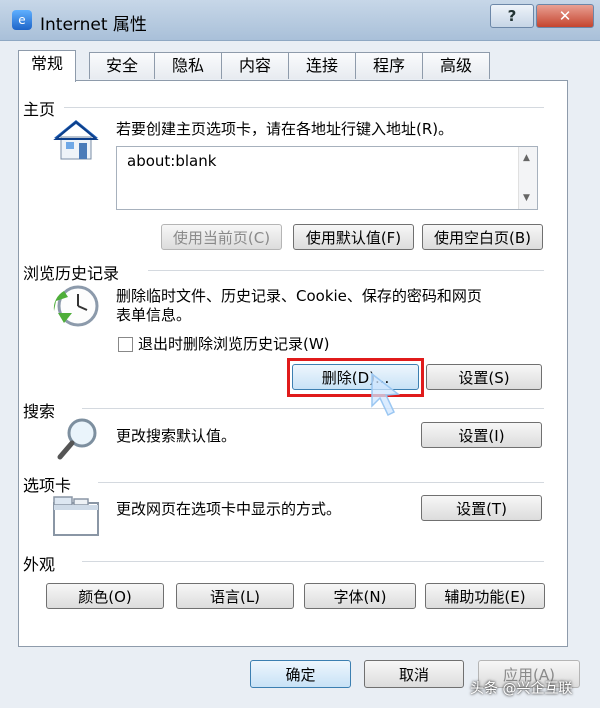 The height and width of the screenshot is (708, 600). Describe the element at coordinates (389, 65) in the screenshot. I see `tab-programs: 程序` at that location.